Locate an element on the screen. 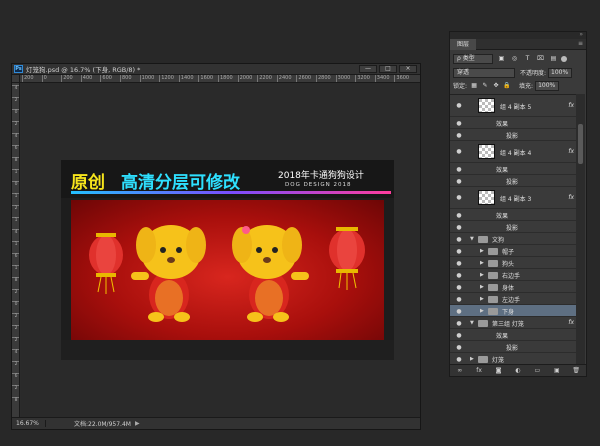  zoom-level: 16.67% is located at coordinates (29, 423).